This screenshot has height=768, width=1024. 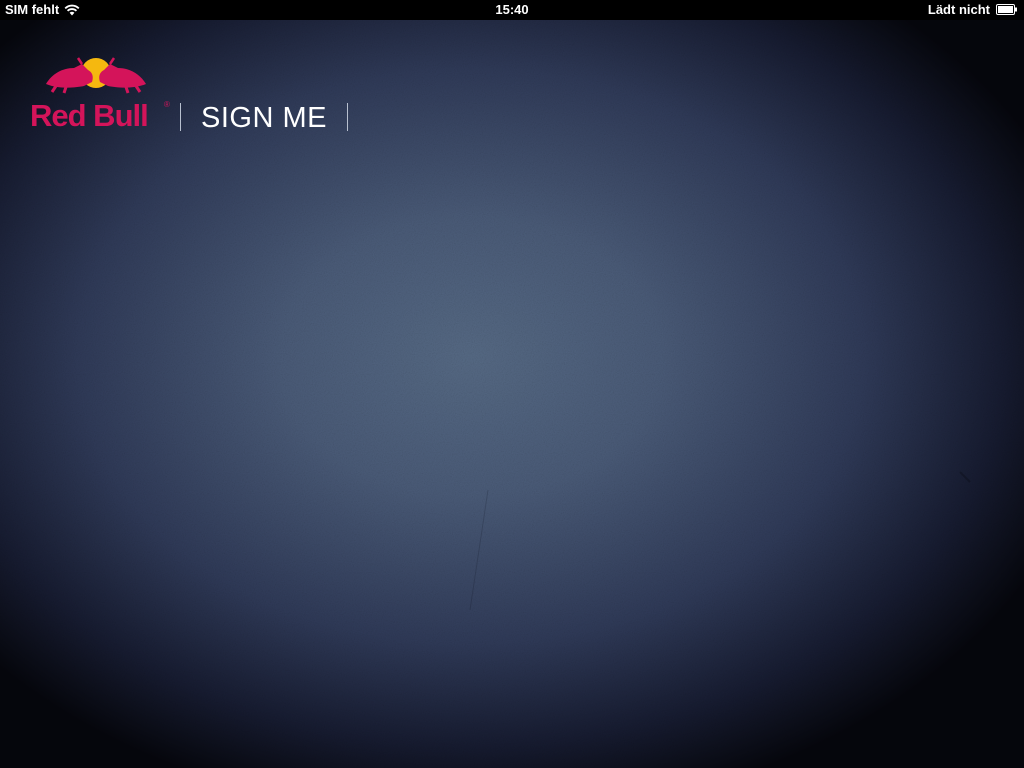 What do you see at coordinates (89, 115) in the screenshot?
I see `red-bull-wordmark: Red Bull` at bounding box center [89, 115].